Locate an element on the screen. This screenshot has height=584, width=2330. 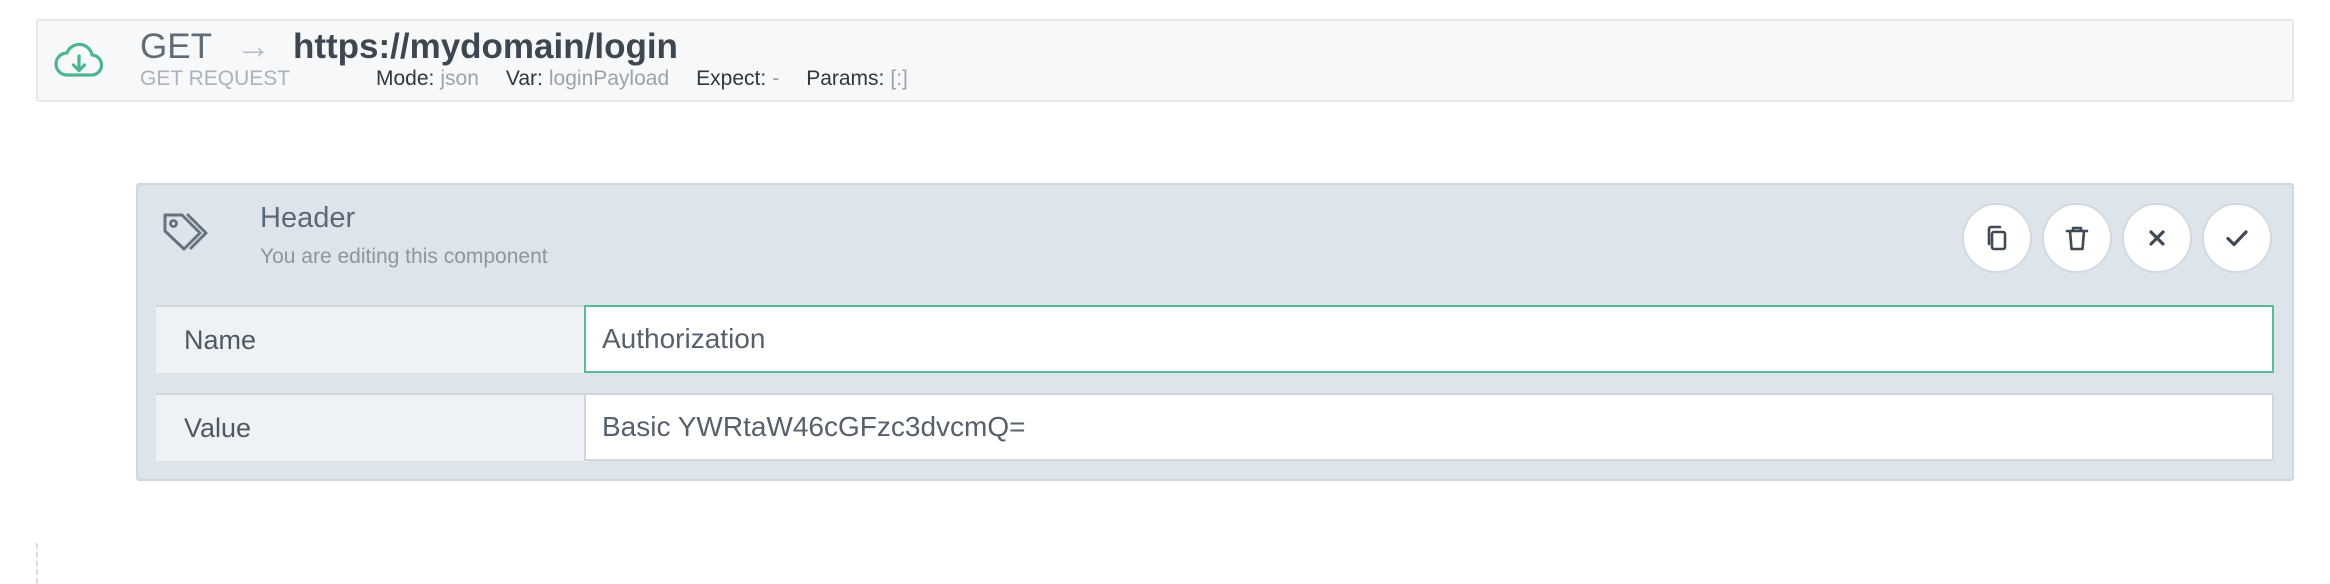
name-label: Name is located at coordinates (370, 339).